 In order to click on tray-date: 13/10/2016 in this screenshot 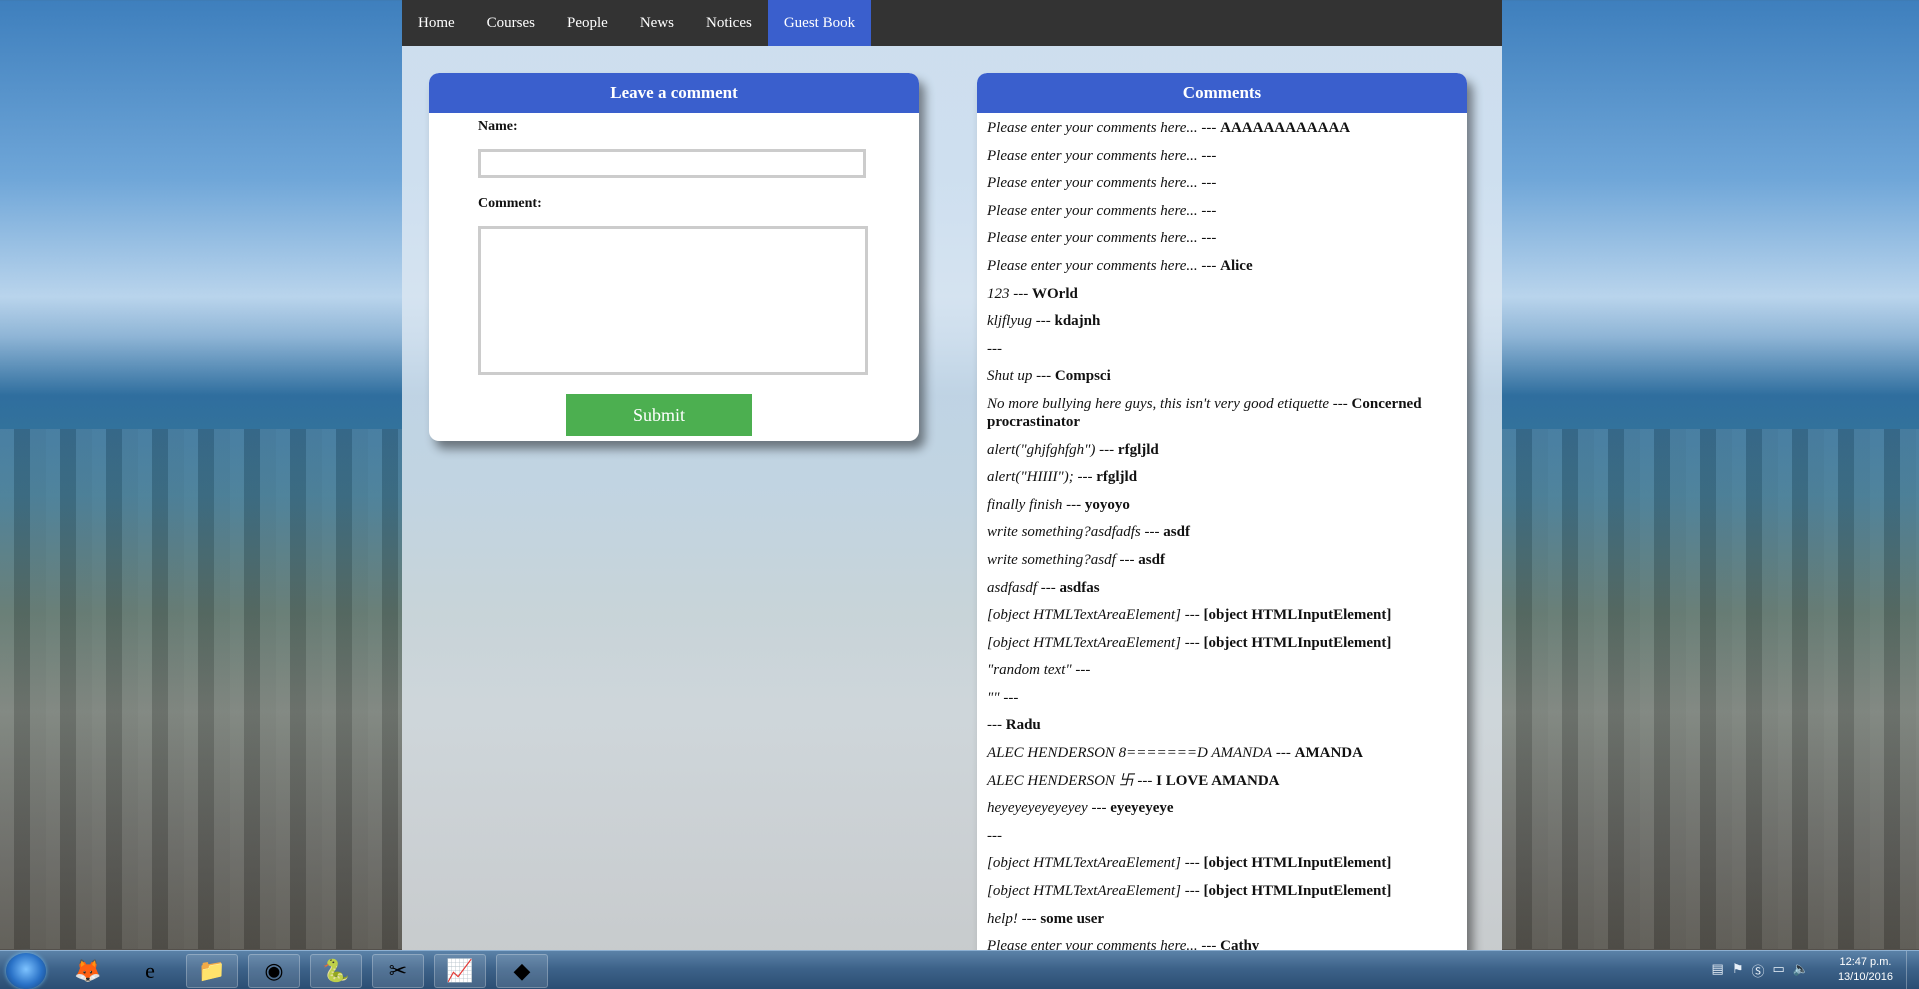, I will do `click(1865, 977)`.